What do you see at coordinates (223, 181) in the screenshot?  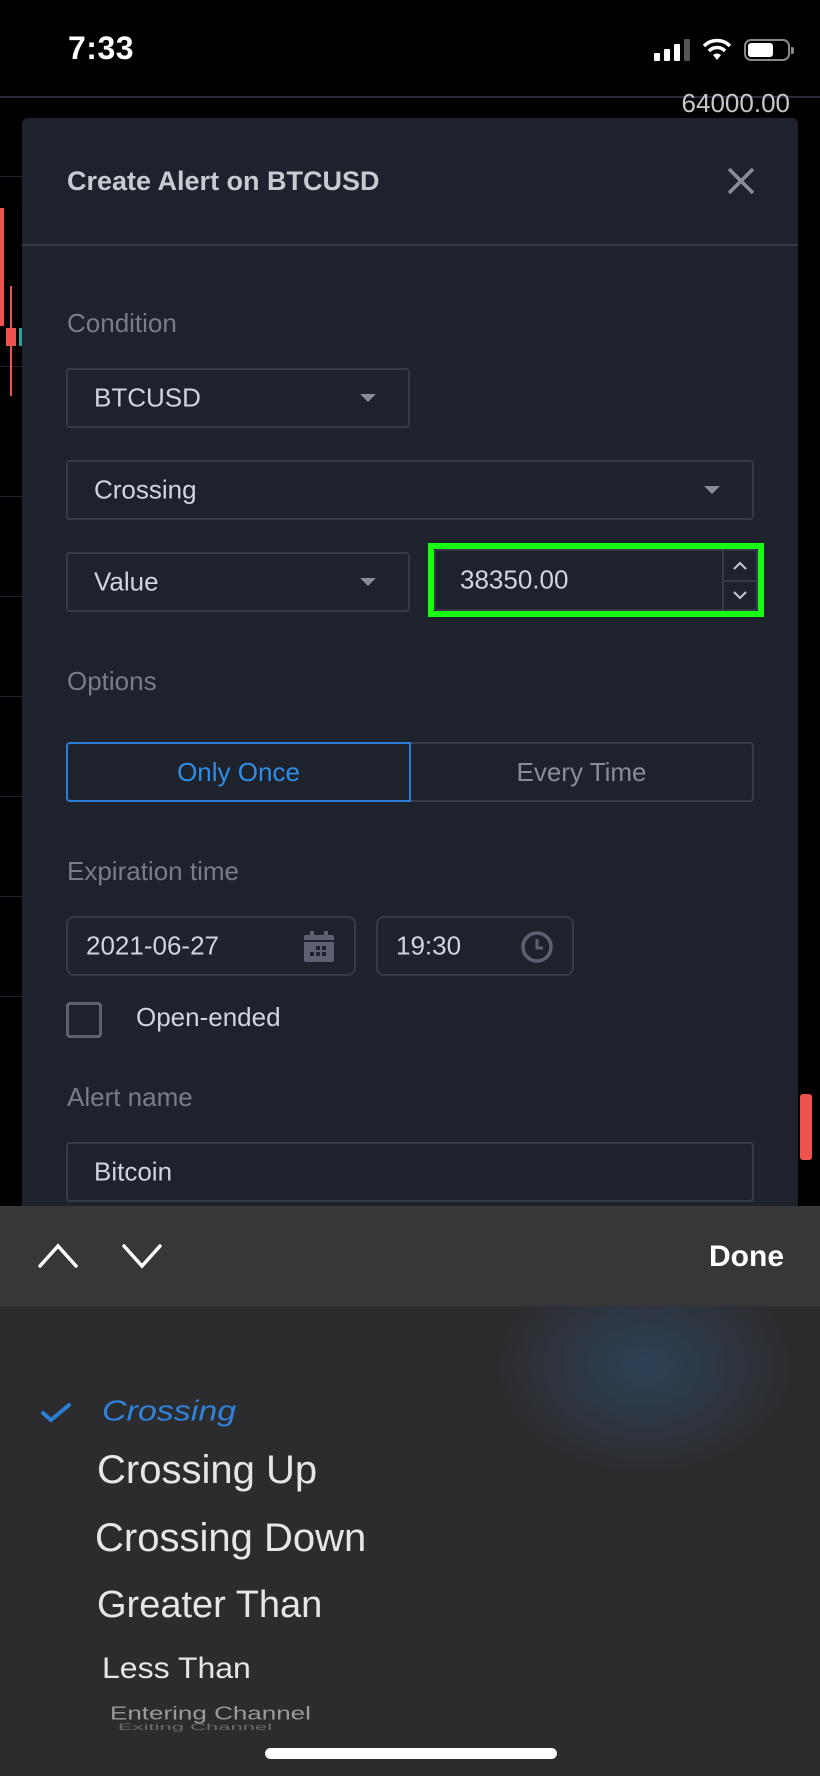 I see `dialog-title: Create Alert on BTCUSD` at bounding box center [223, 181].